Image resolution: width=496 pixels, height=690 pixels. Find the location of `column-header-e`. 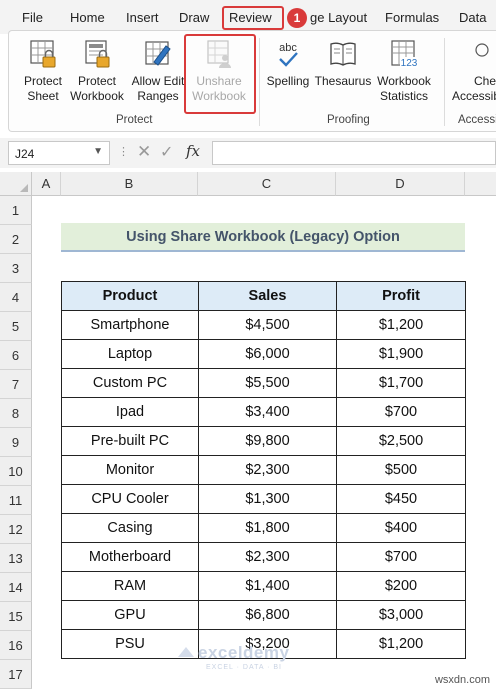

column-header-e is located at coordinates (480, 184).